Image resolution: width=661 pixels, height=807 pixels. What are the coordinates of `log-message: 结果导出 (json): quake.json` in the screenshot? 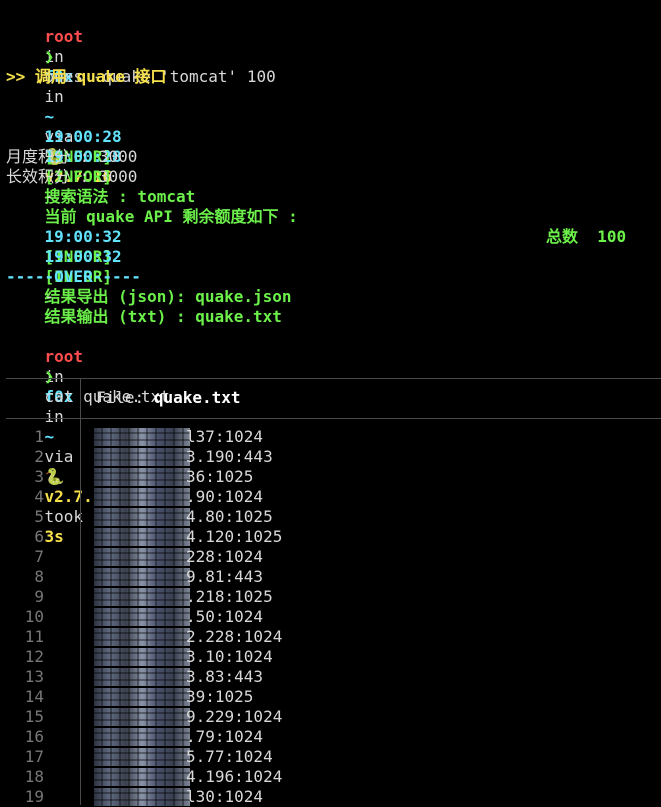 It's located at (168, 296).